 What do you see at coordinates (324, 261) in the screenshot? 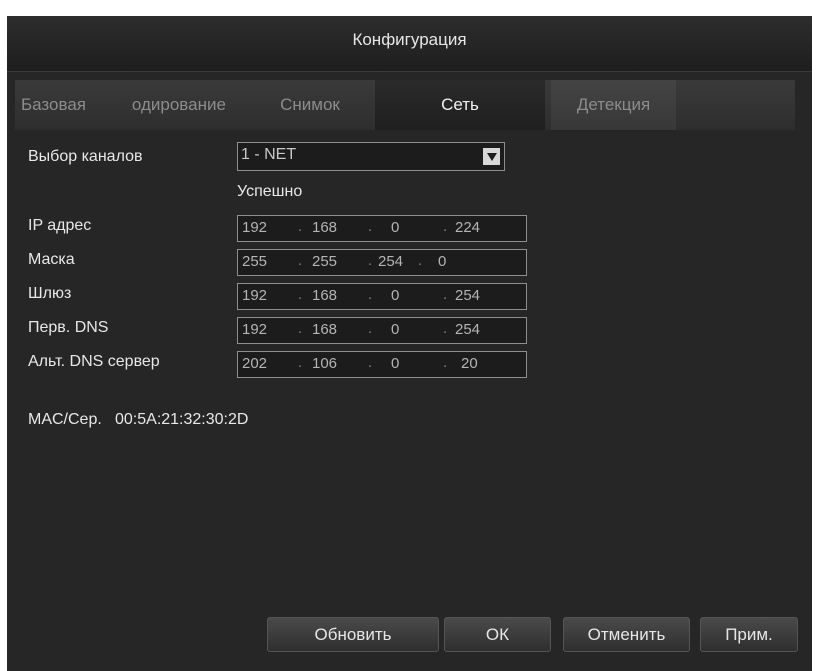
I see `mask-octet-2: 255` at bounding box center [324, 261].